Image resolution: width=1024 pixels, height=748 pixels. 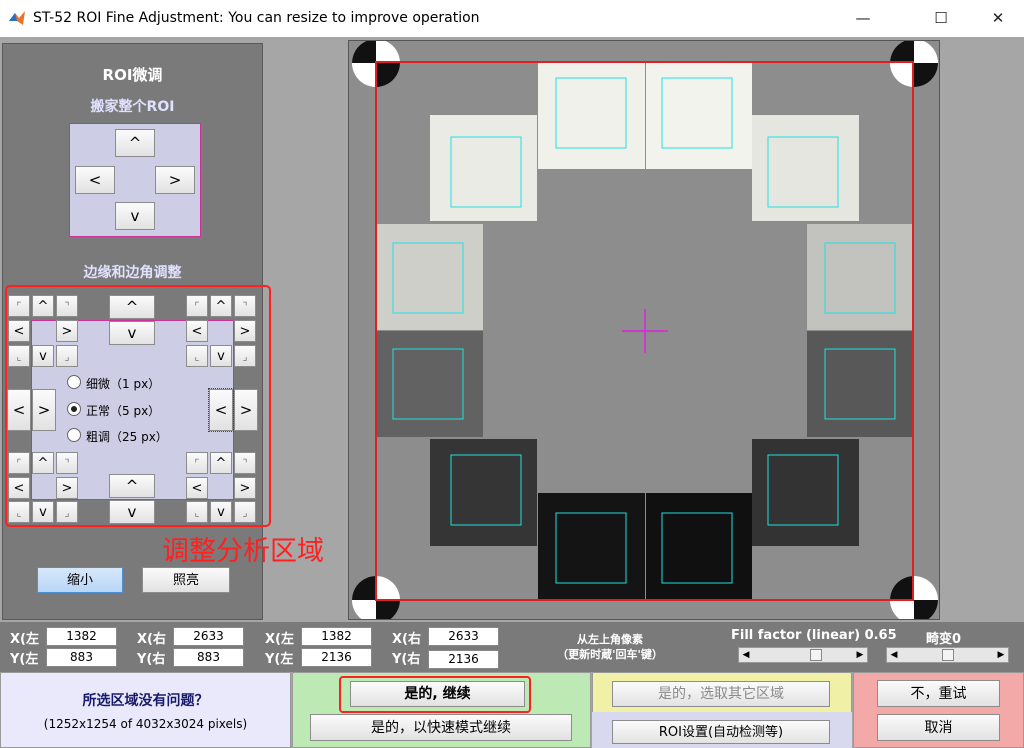 I want to click on x-right-top-input: 2633, so click(x=208, y=636).